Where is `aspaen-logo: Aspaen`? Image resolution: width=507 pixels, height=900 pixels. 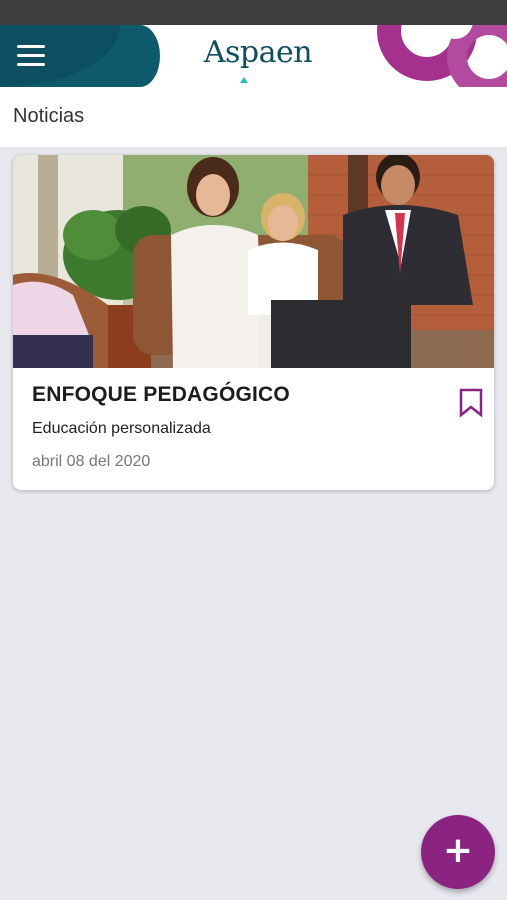
aspaen-logo: Aspaen is located at coordinates (258, 60).